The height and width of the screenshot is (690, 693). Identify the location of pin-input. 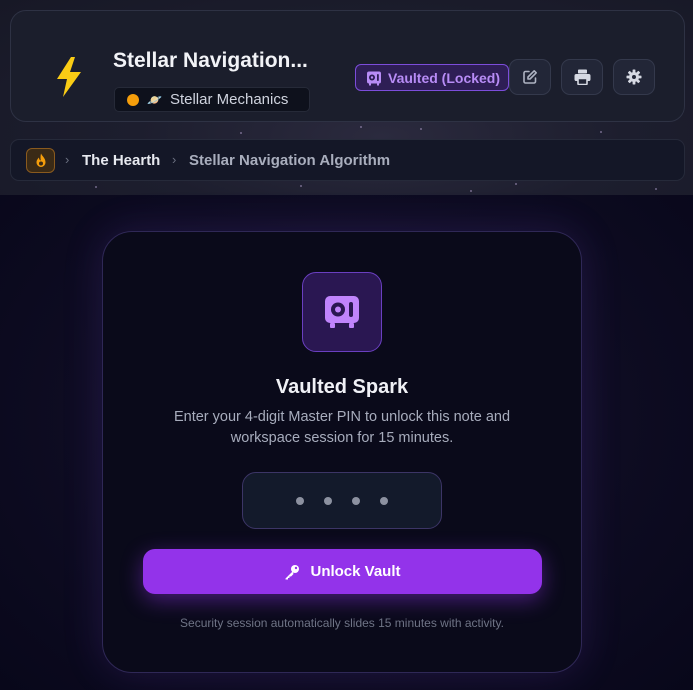
(342, 500).